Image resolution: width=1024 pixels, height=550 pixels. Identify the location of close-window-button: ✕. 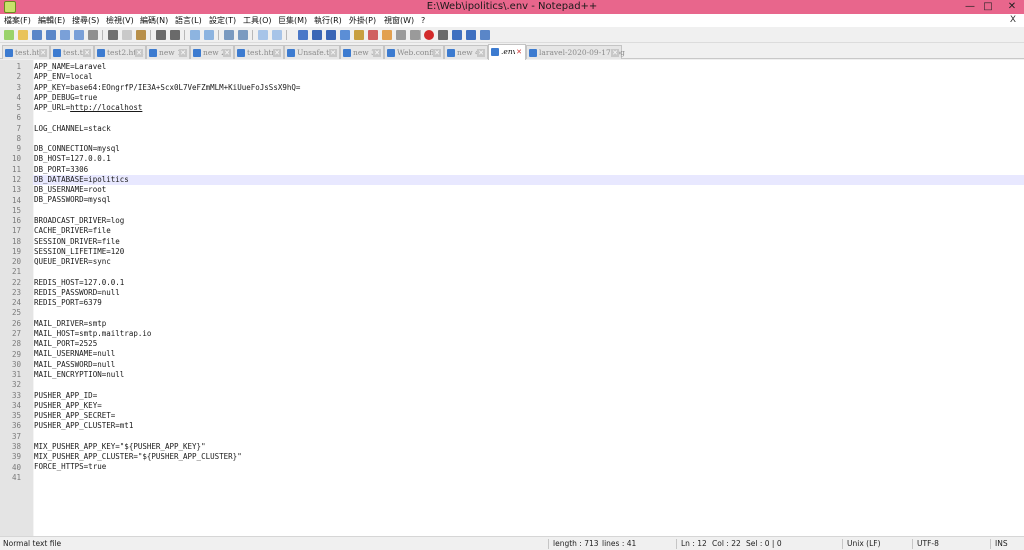
(1012, 7).